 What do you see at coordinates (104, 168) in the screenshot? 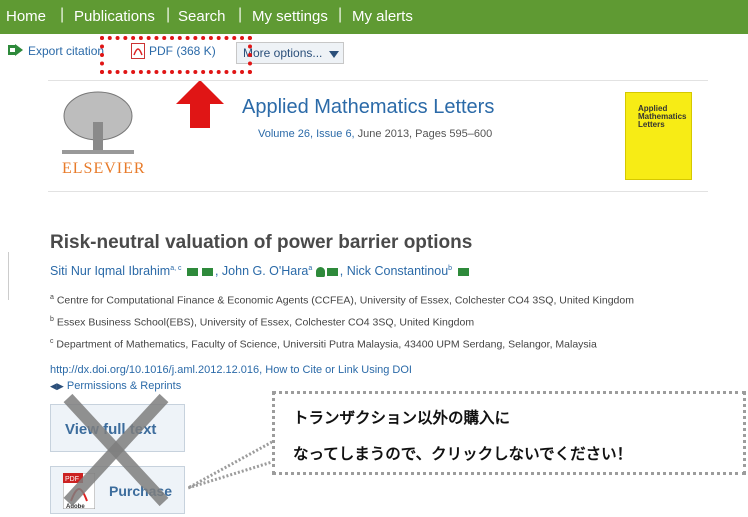
I see `publisher-name: ELSEVIER` at bounding box center [104, 168].